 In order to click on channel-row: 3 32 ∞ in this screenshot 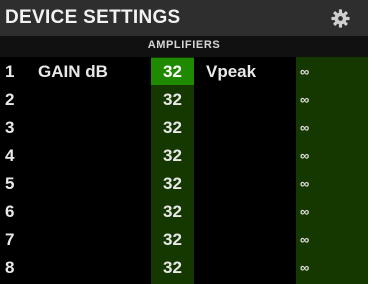, I will do `click(184, 127)`.